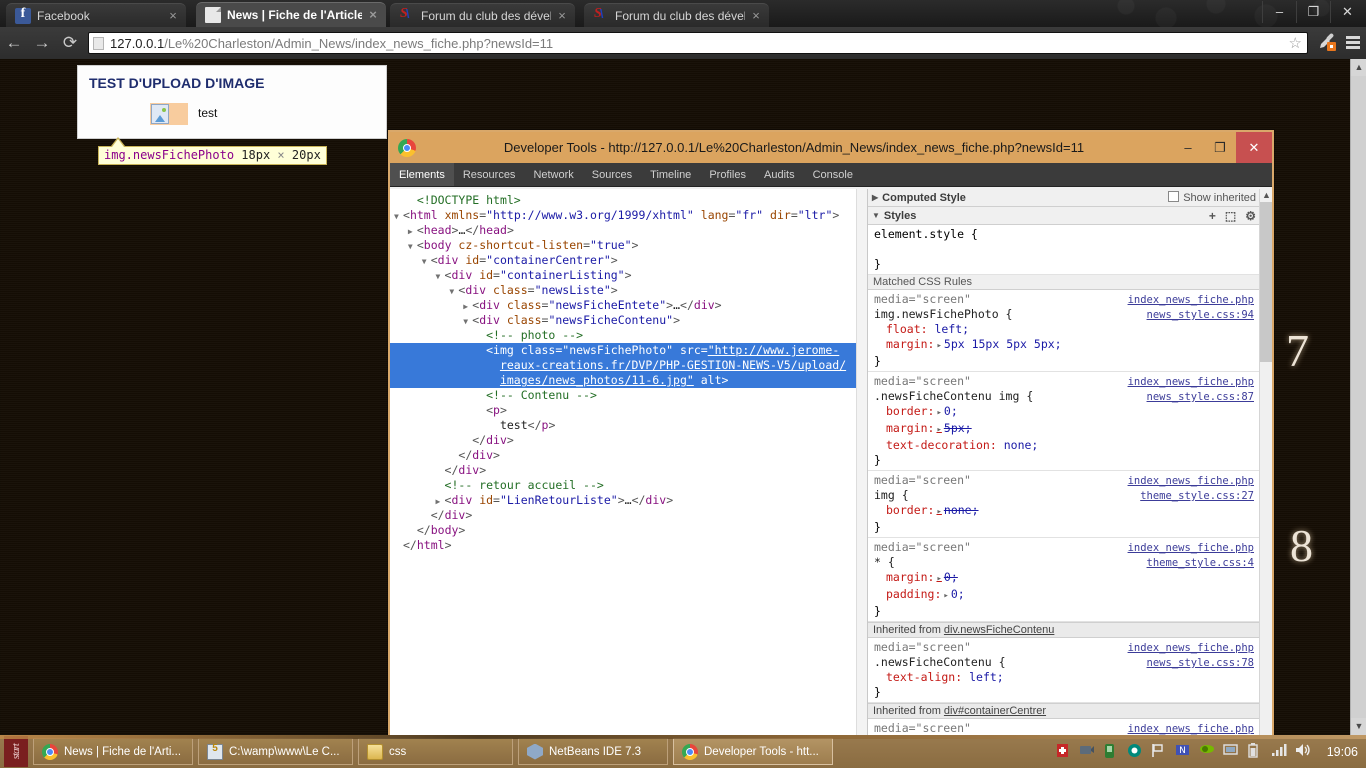  Describe the element at coordinates (779, 174) in the screenshot. I see `tab-audits: Audits` at that location.